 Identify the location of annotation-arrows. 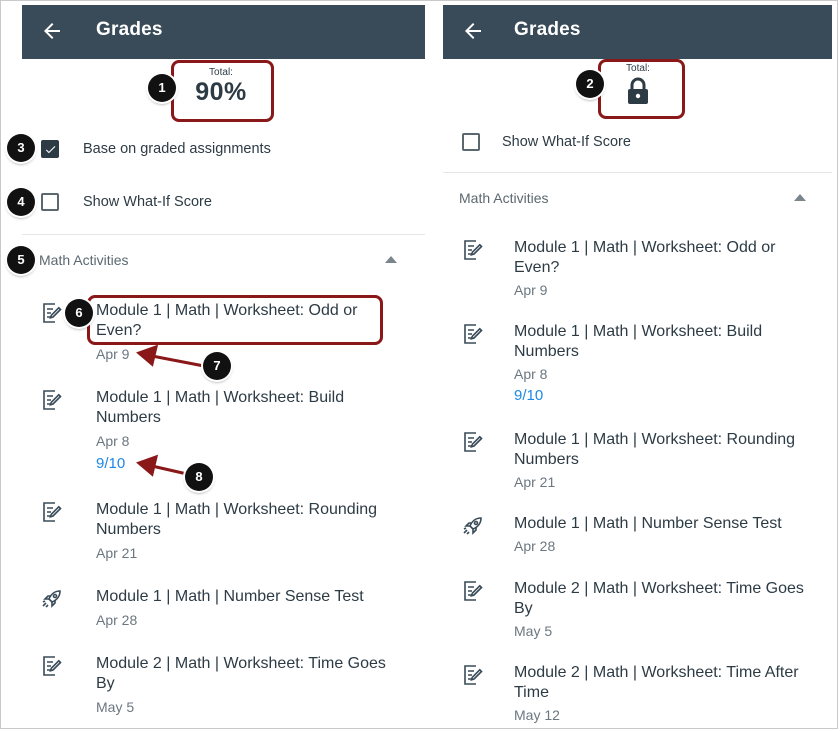
(170, 410).